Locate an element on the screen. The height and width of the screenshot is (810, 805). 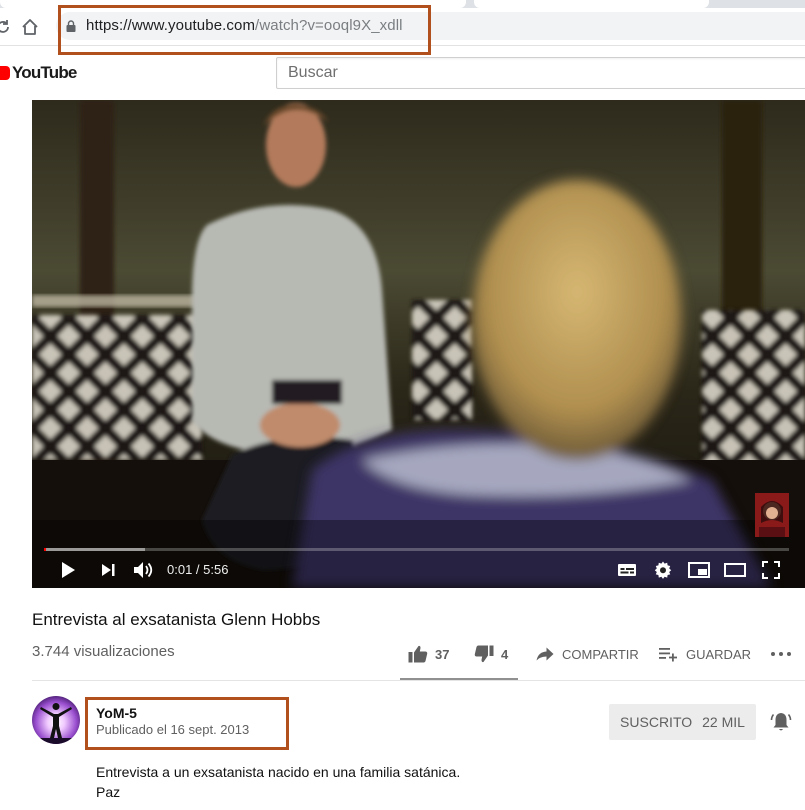
home-icon is located at coordinates (30, 27).